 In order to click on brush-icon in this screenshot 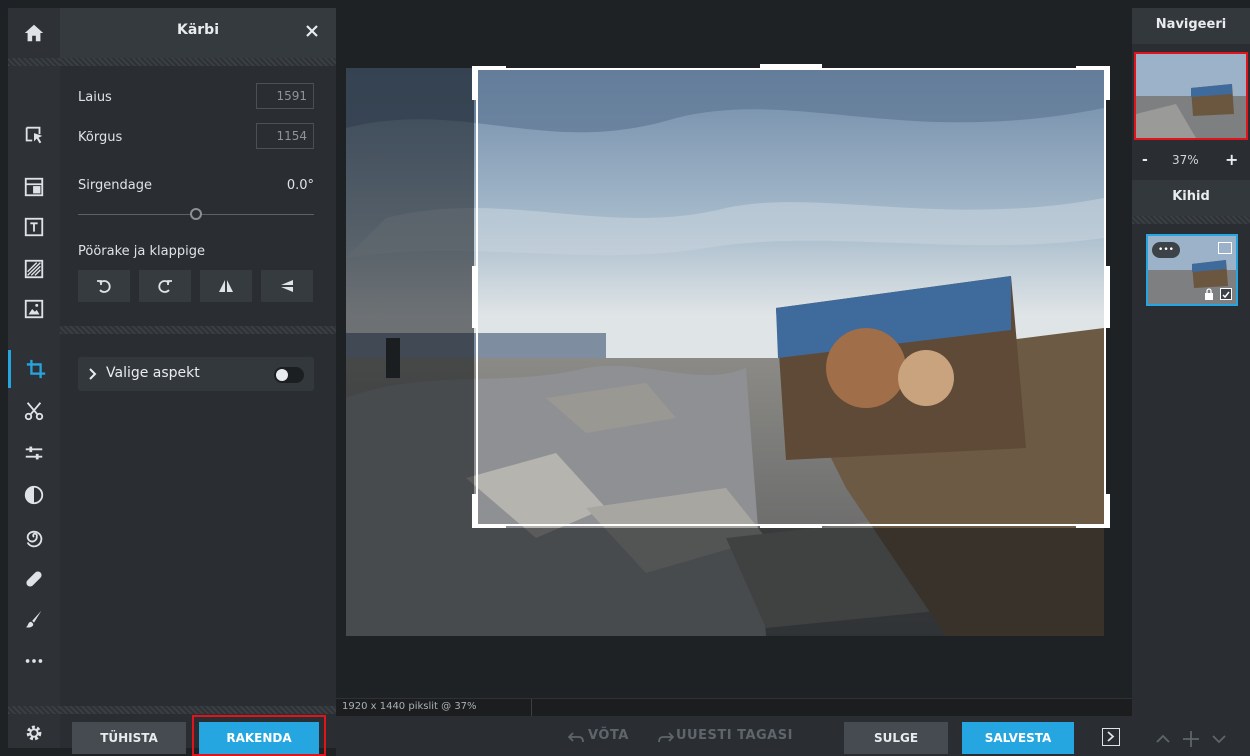, I will do `click(34, 619)`.